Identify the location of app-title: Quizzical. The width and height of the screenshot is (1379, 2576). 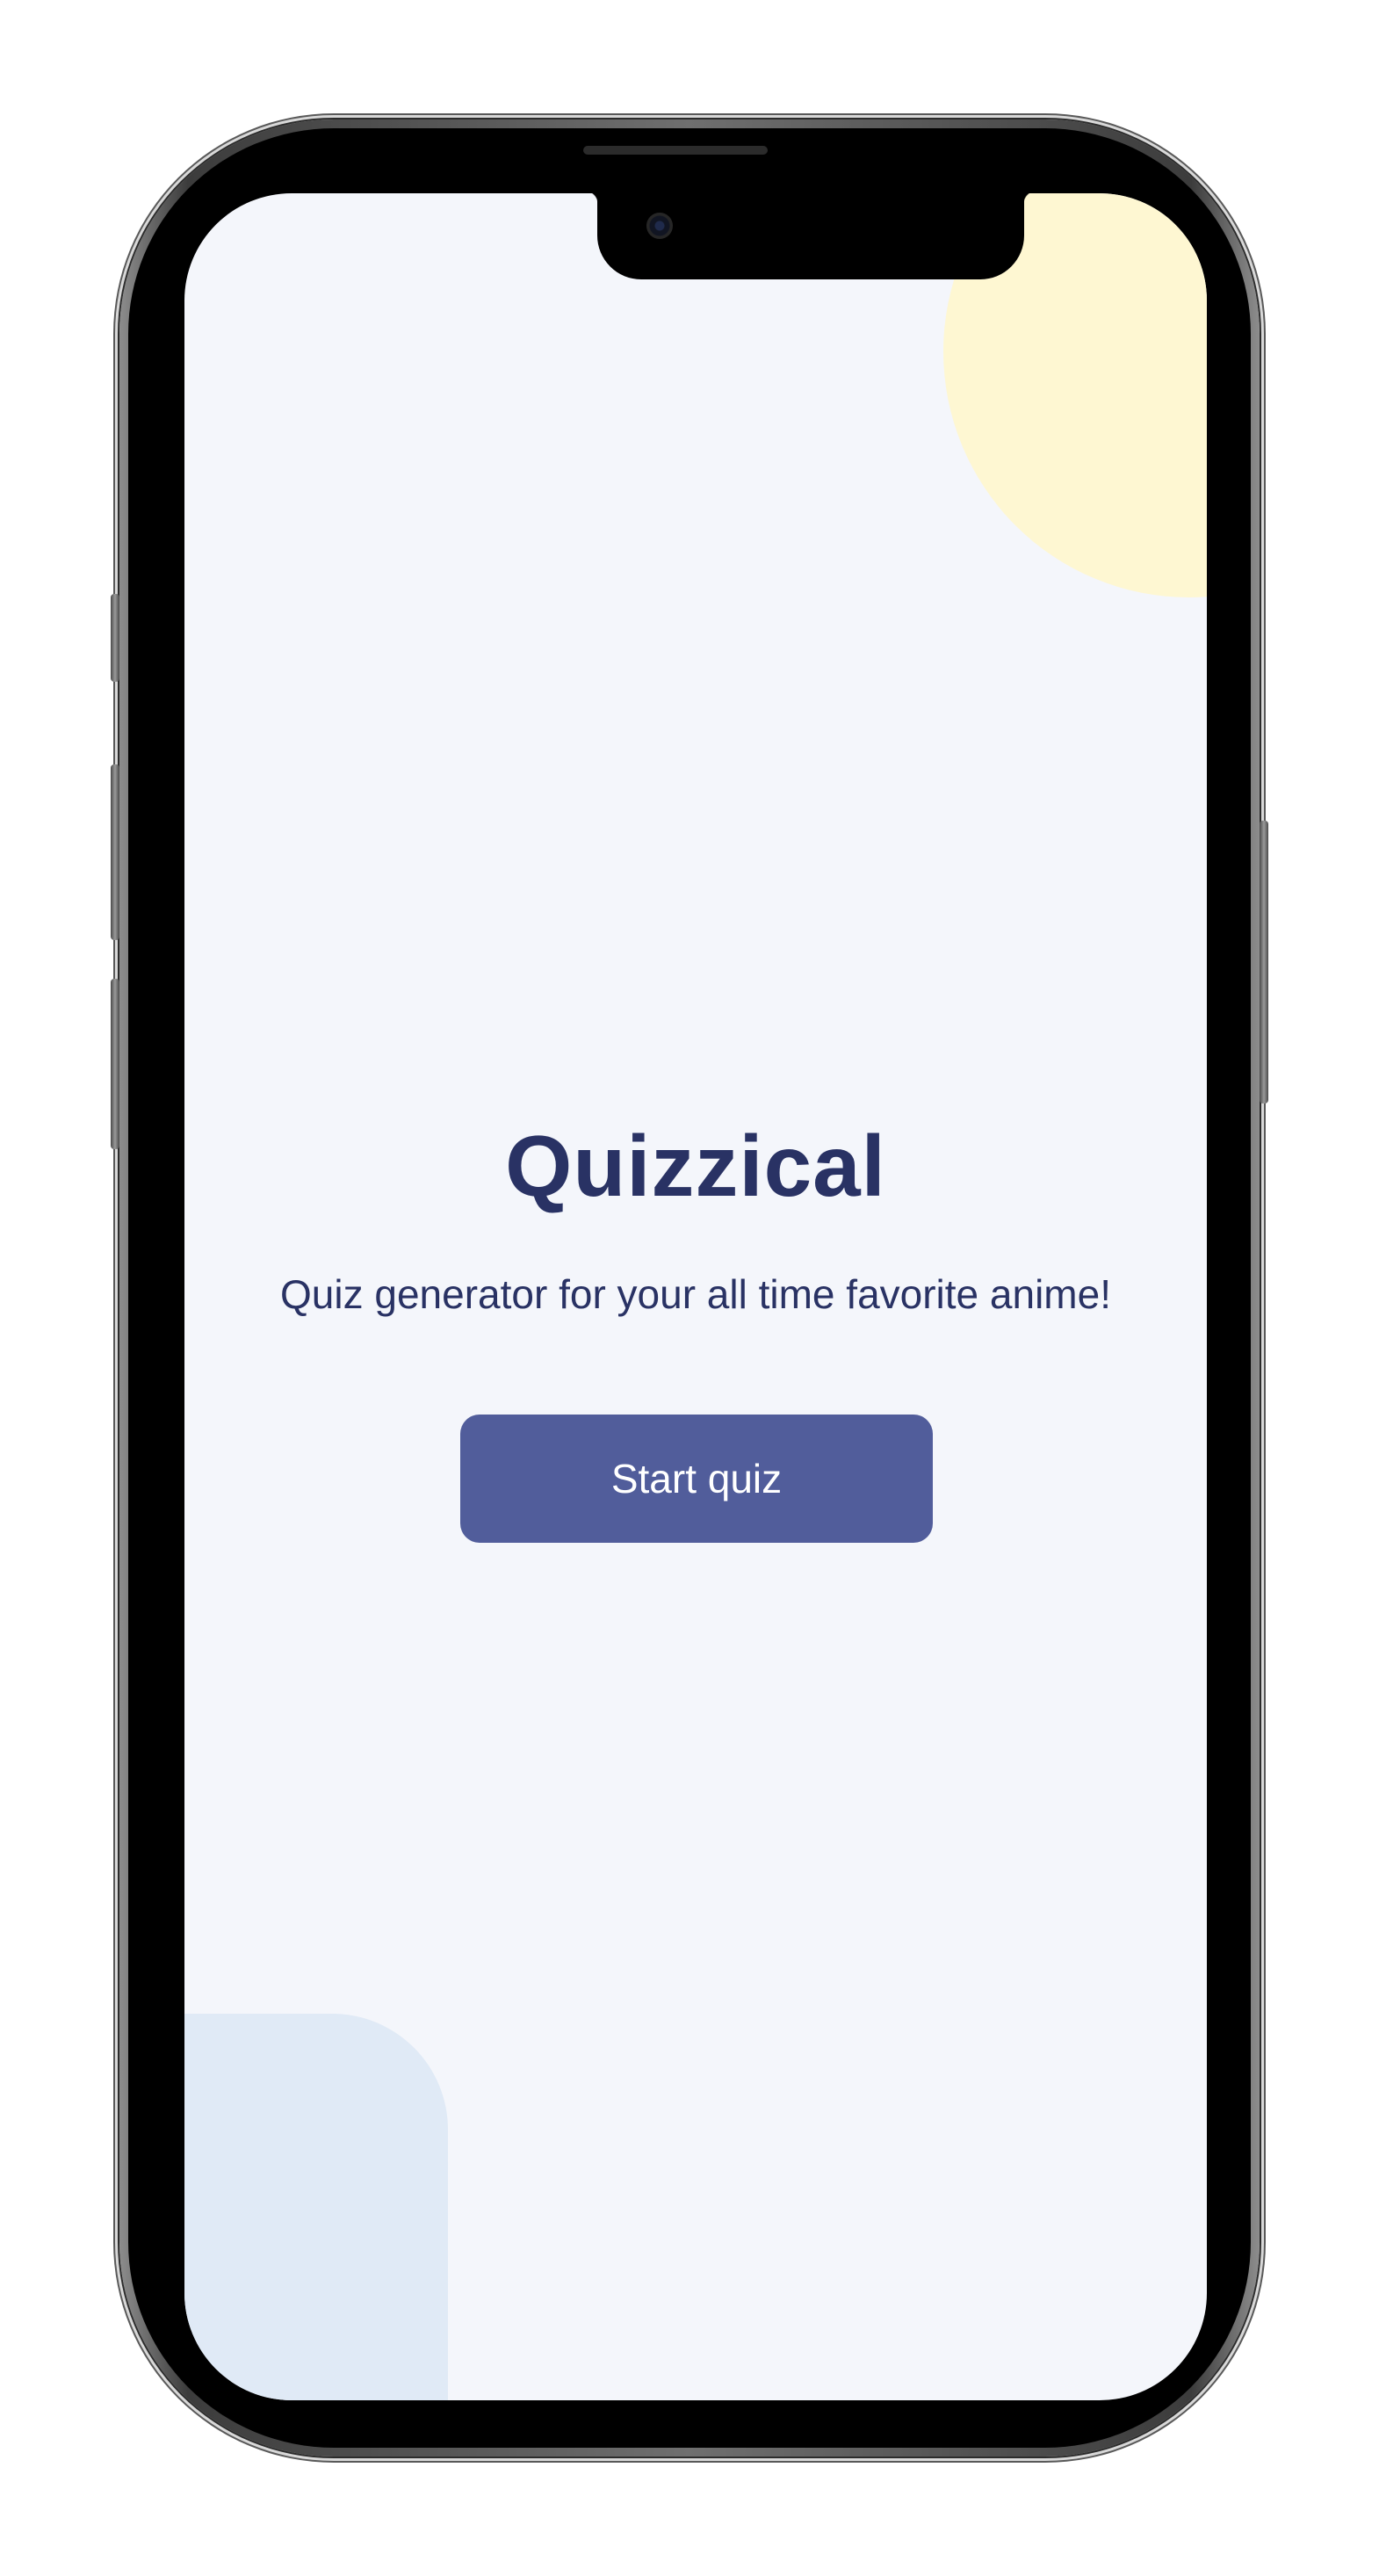
(695, 1166).